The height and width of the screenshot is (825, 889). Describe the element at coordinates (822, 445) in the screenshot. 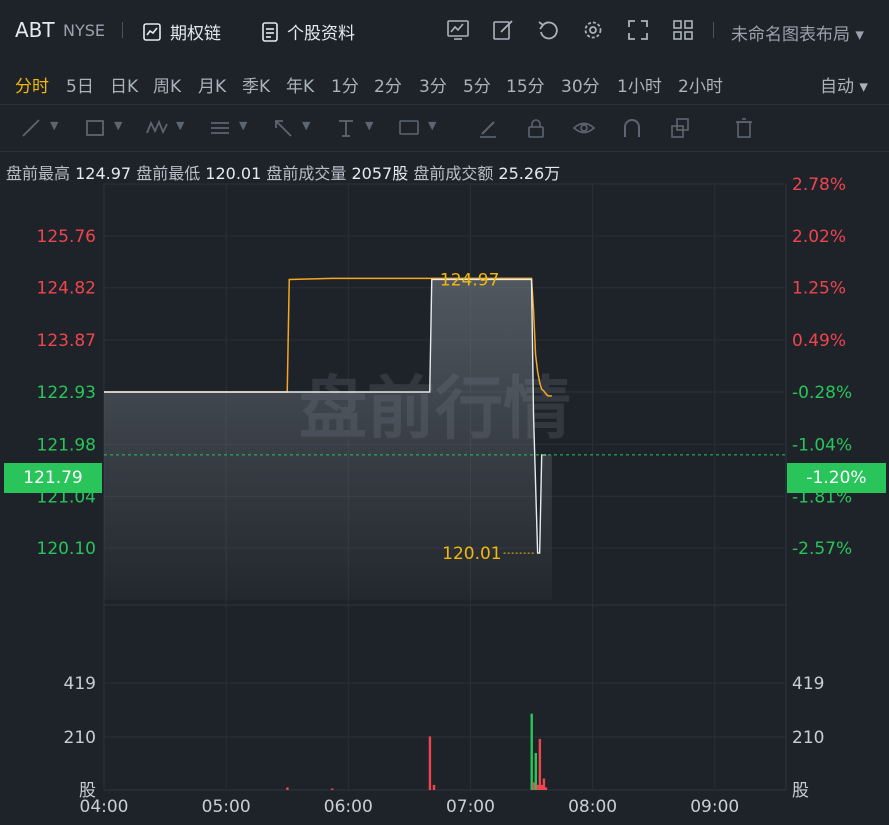

I see `pct-axis-label: -1.04%` at that location.